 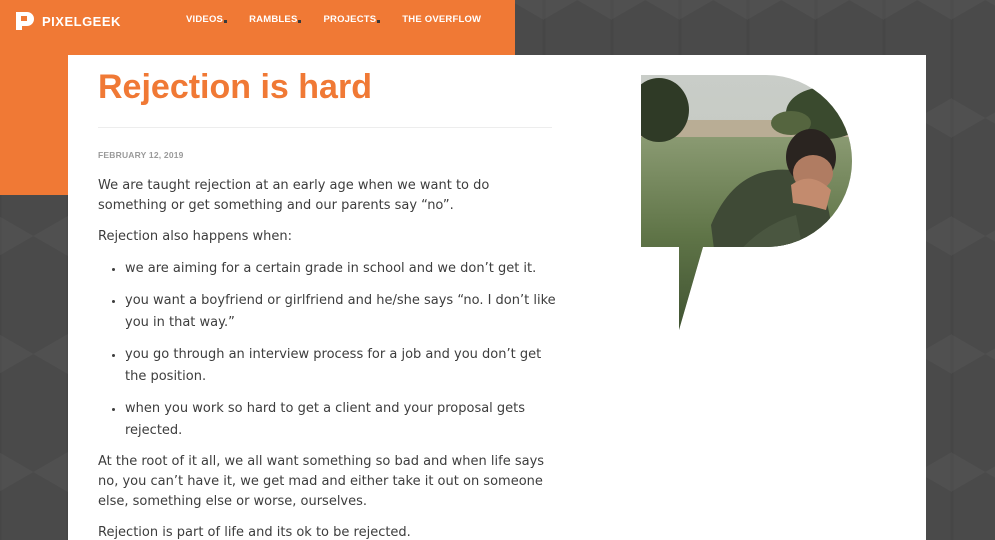 I want to click on nav-item-the-overflow: THE OVERFLOW, so click(x=441, y=19).